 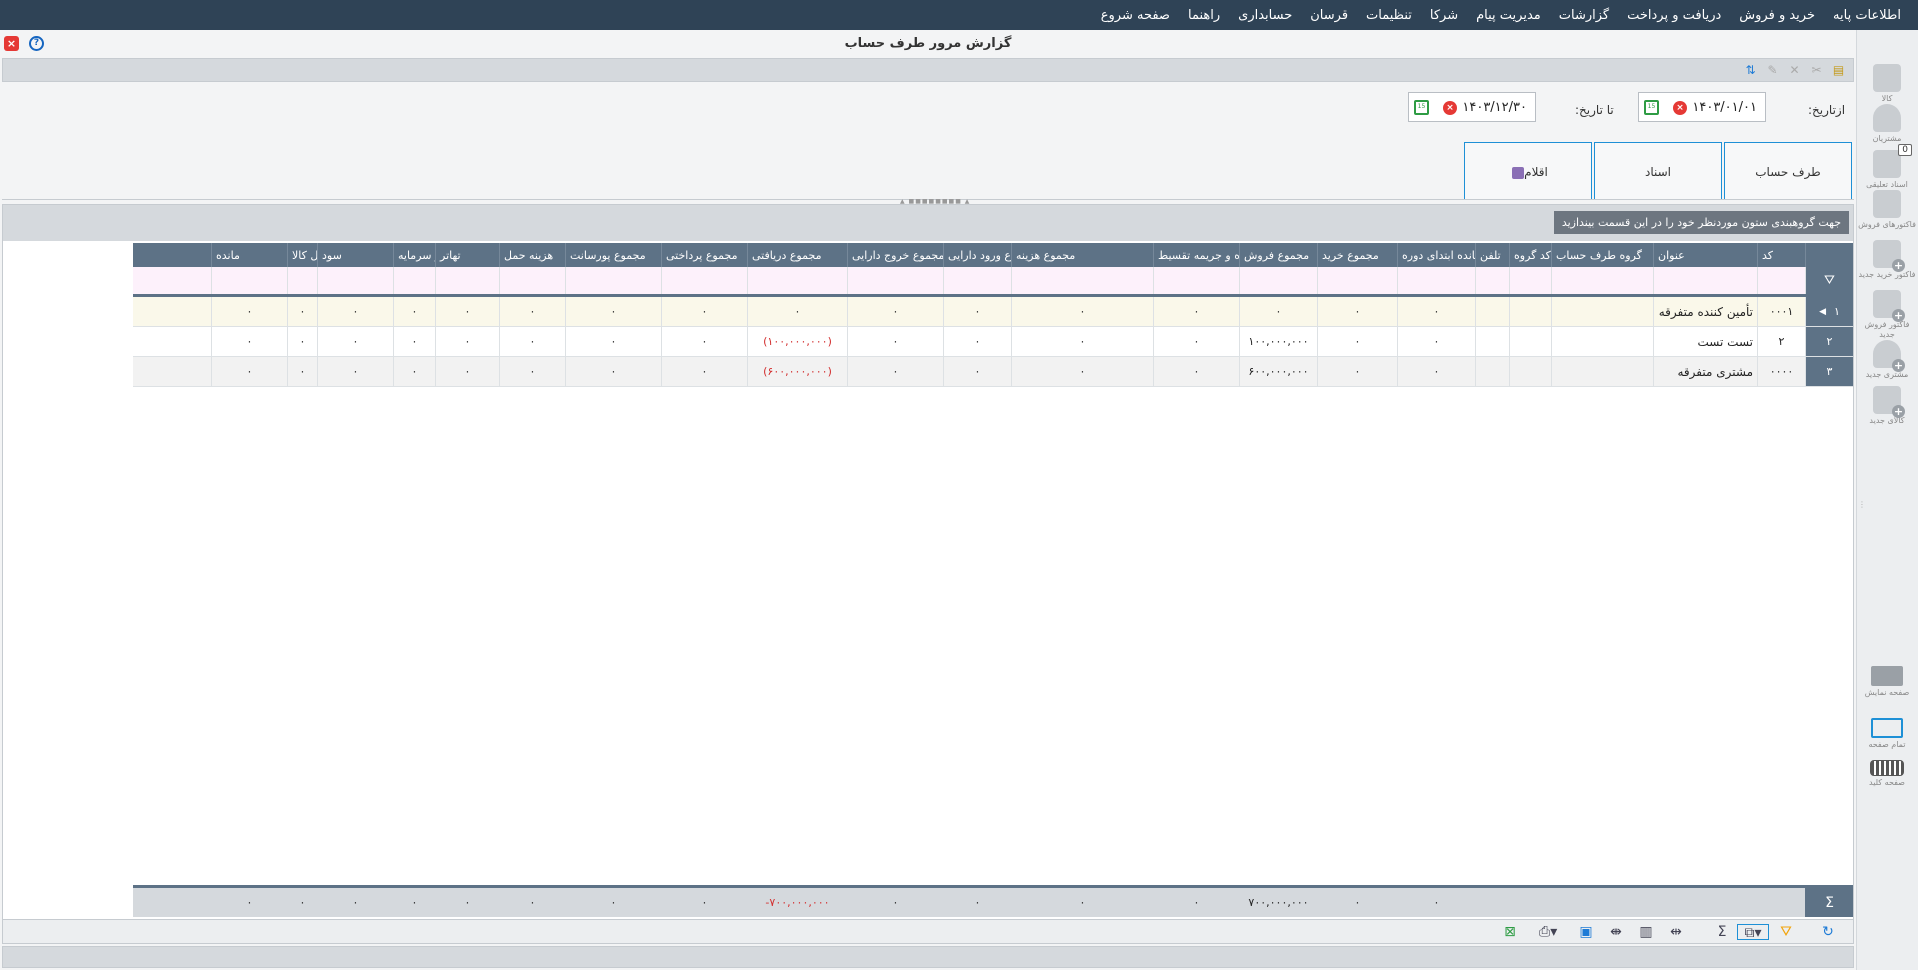 I want to click on table-row: ۱ ◀ ۰۰۰۱ تأمین کننده متفرقه ۰ ۰ ۰ ۰ ۰ ۰ ۰ ۰ ۰ ۰ ۰ ۰ ۰ ۰ ۰ ۰, so click(x=993, y=312).